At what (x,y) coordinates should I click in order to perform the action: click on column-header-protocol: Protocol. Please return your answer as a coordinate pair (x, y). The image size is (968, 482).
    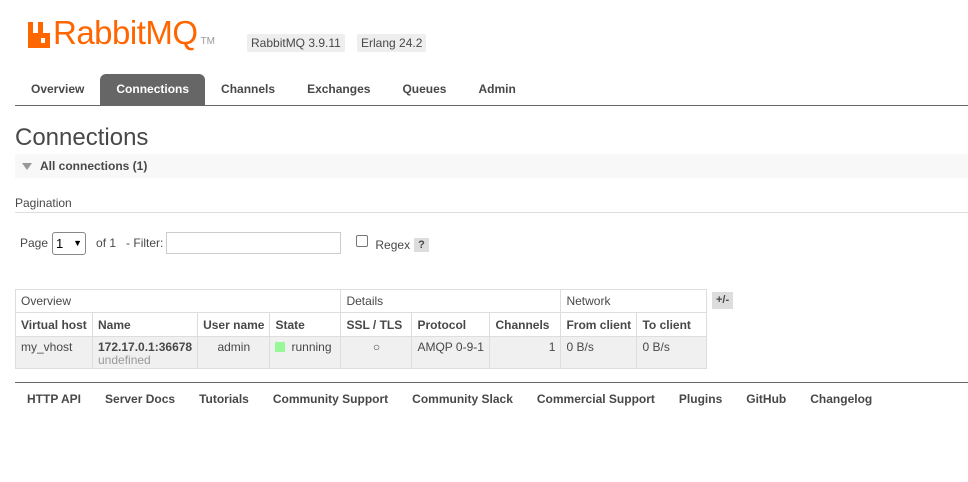
    Looking at the image, I should click on (451, 324).